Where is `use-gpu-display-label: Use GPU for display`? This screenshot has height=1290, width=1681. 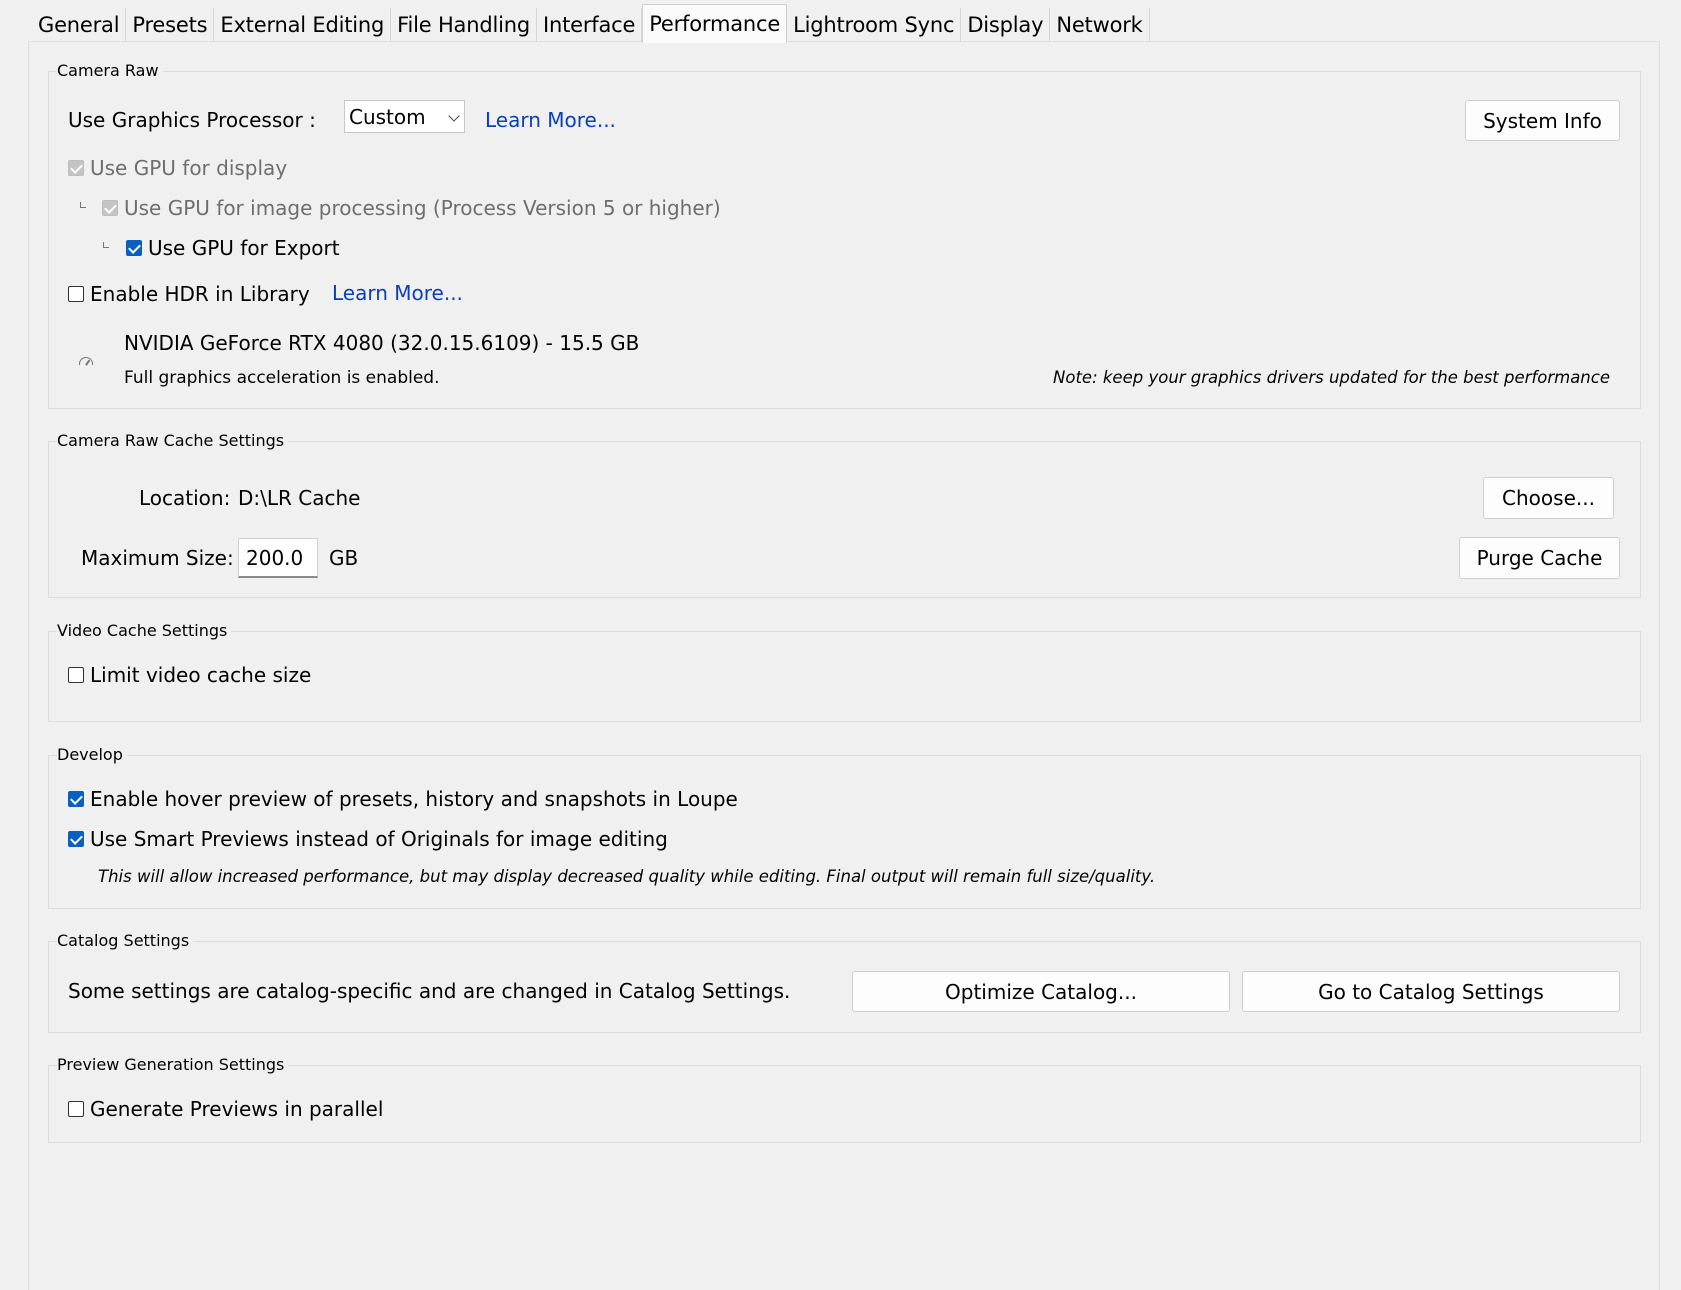
use-gpu-display-label: Use GPU for display is located at coordinates (189, 168).